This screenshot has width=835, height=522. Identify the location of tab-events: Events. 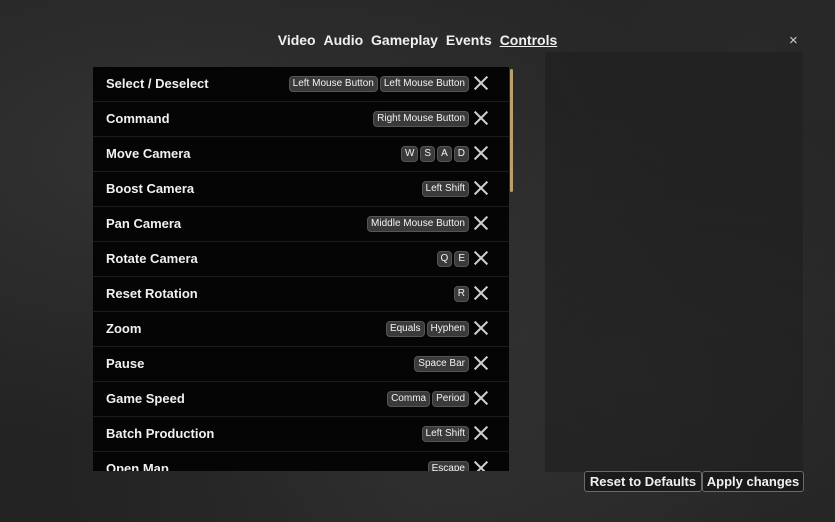
(469, 40).